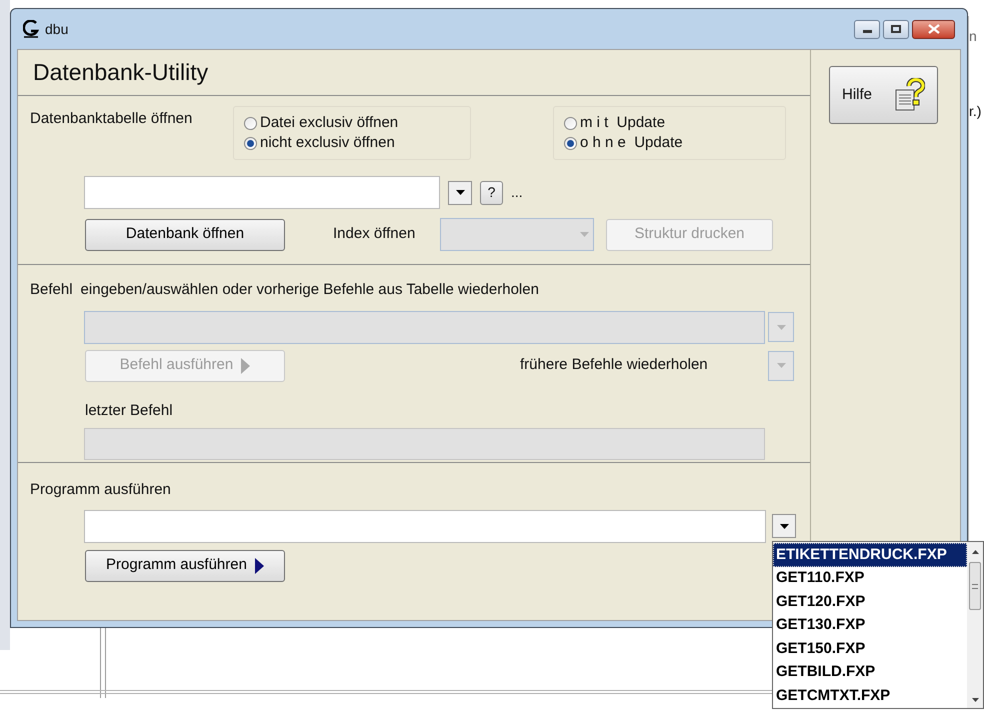  What do you see at coordinates (185, 234) in the screenshot?
I see `action-button: Datenbank öffnen` at bounding box center [185, 234].